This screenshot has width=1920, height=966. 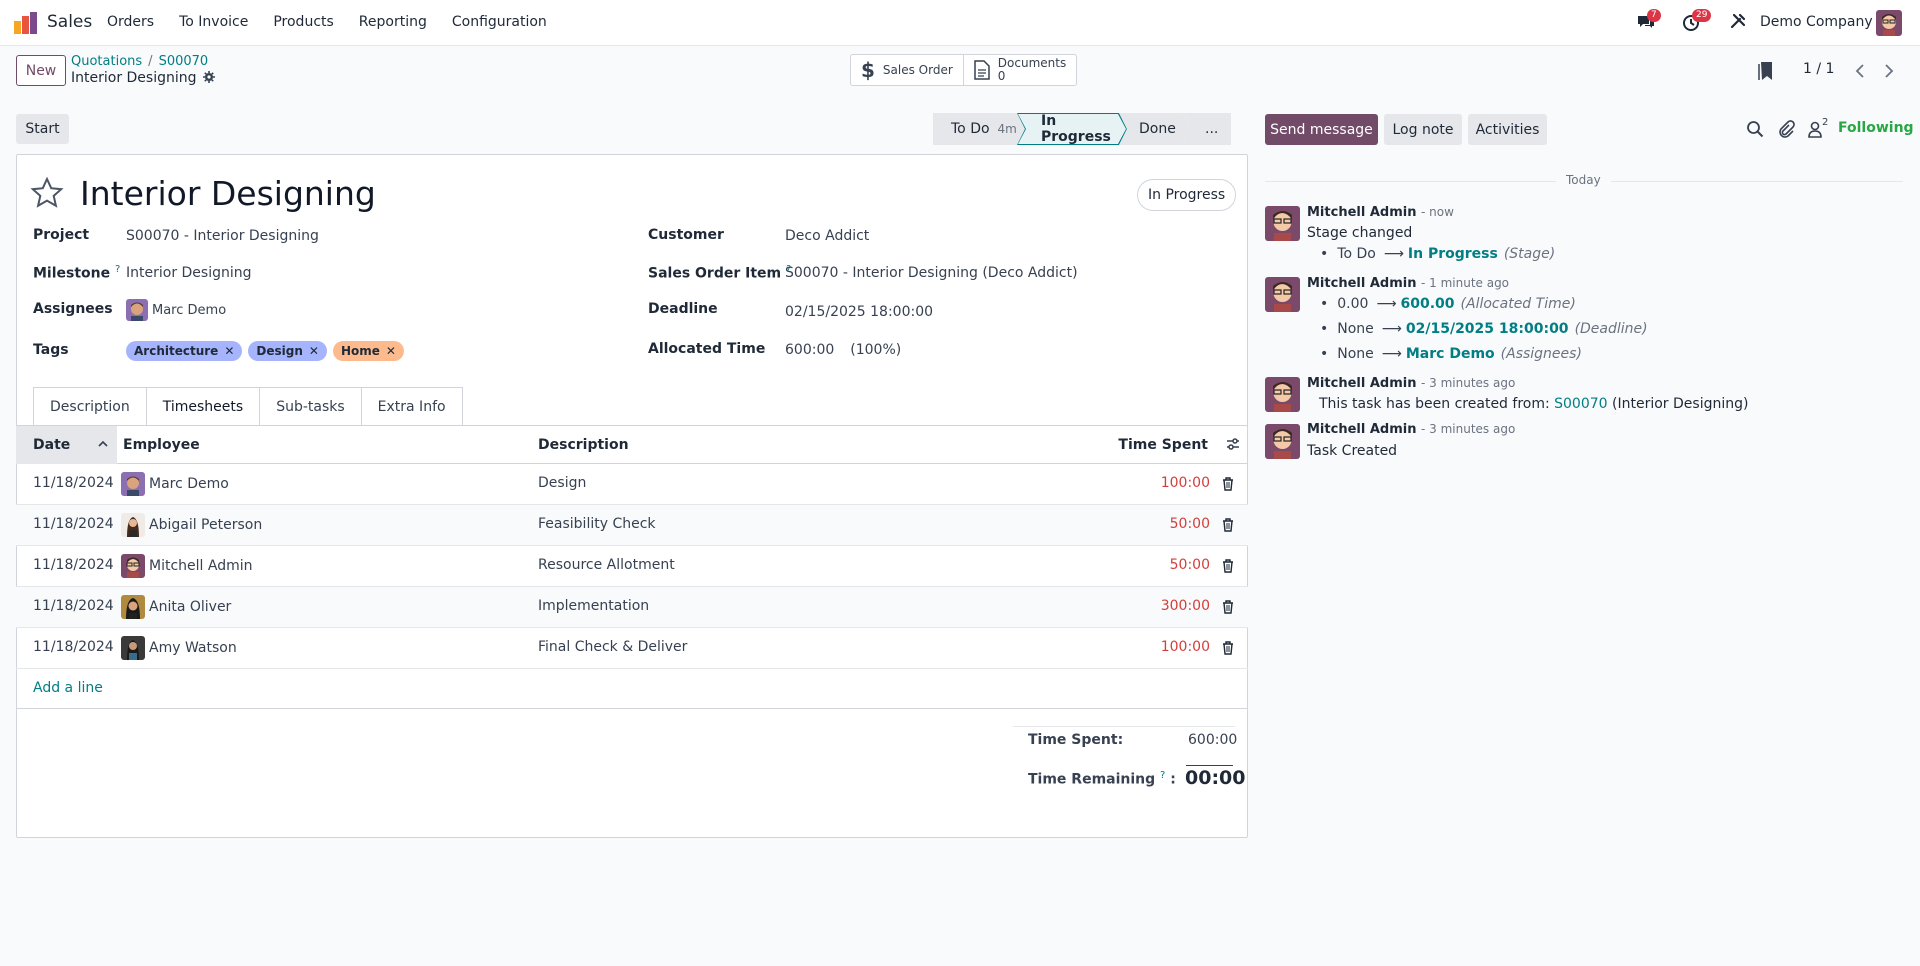 I want to click on employee-name: Abigail Peterson, so click(x=206, y=525).